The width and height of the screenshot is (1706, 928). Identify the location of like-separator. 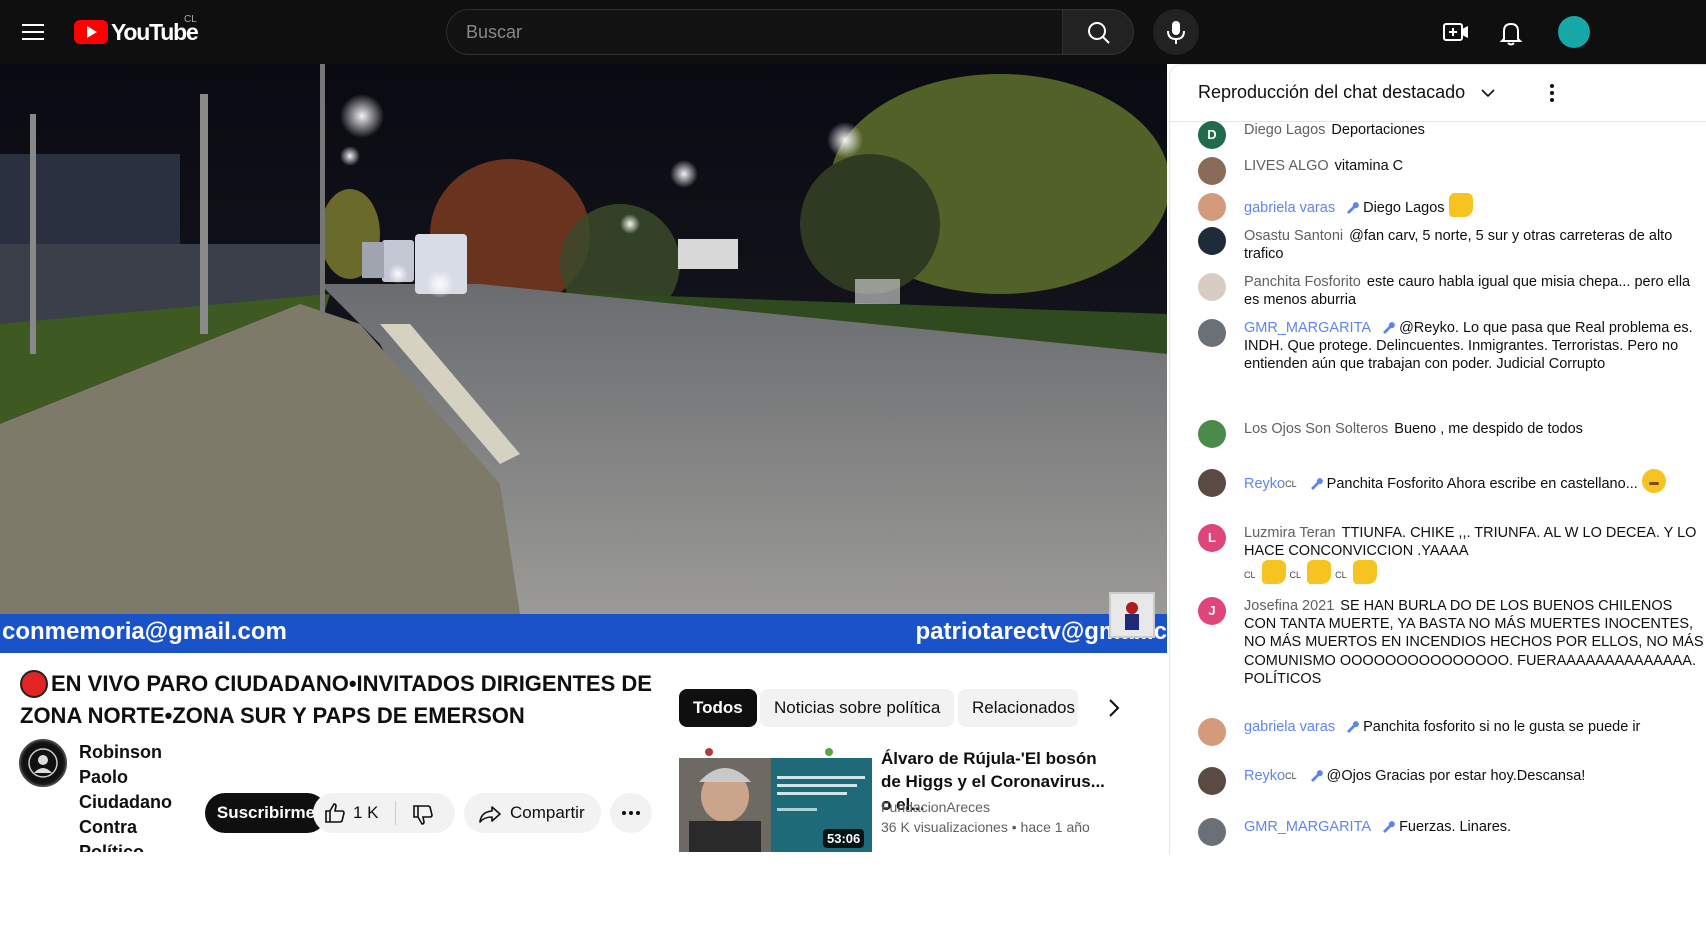
(395, 813).